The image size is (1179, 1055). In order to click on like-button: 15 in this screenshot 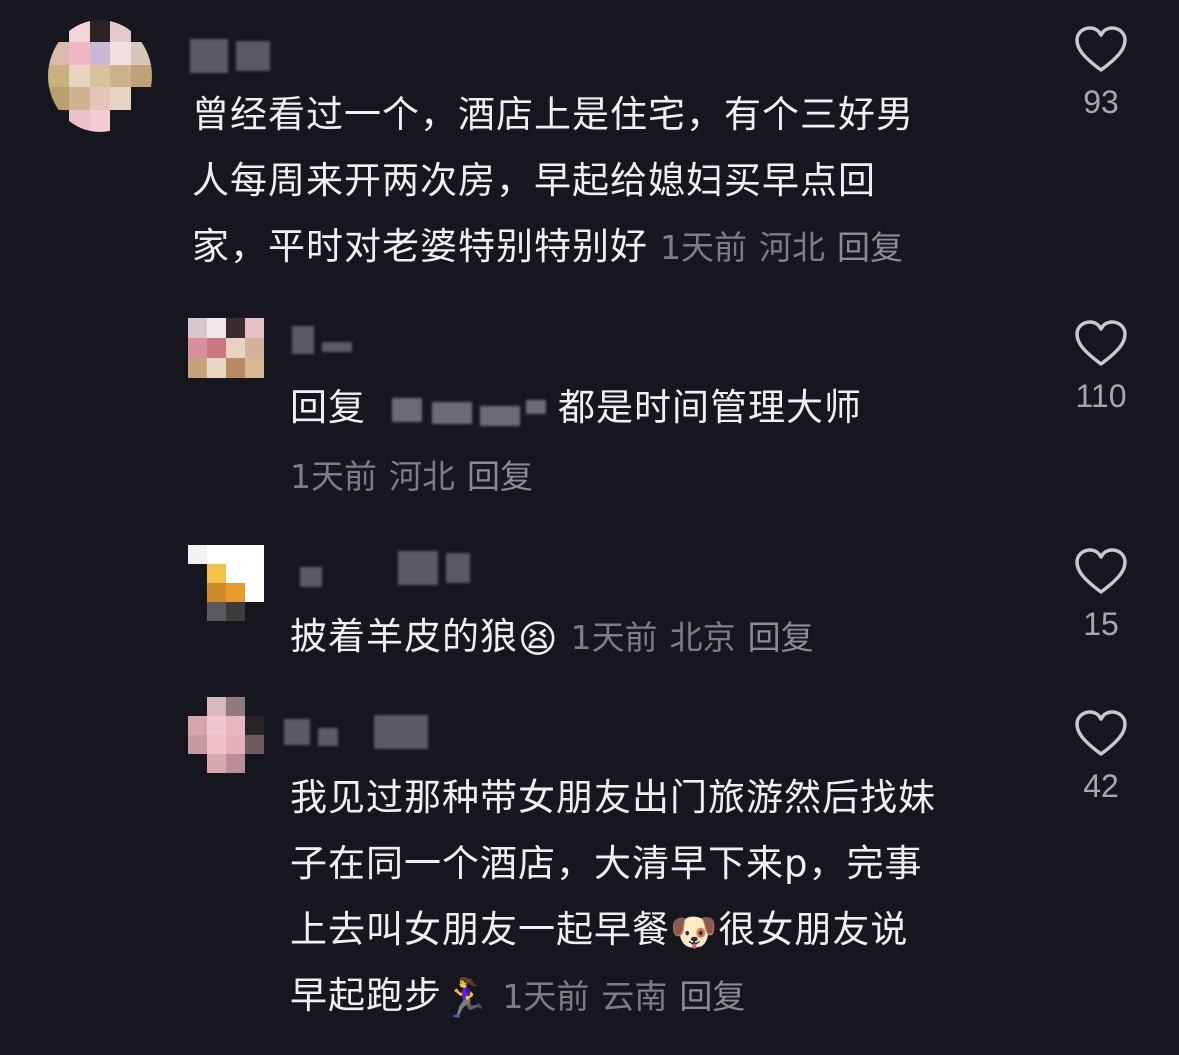, I will do `click(1101, 595)`.